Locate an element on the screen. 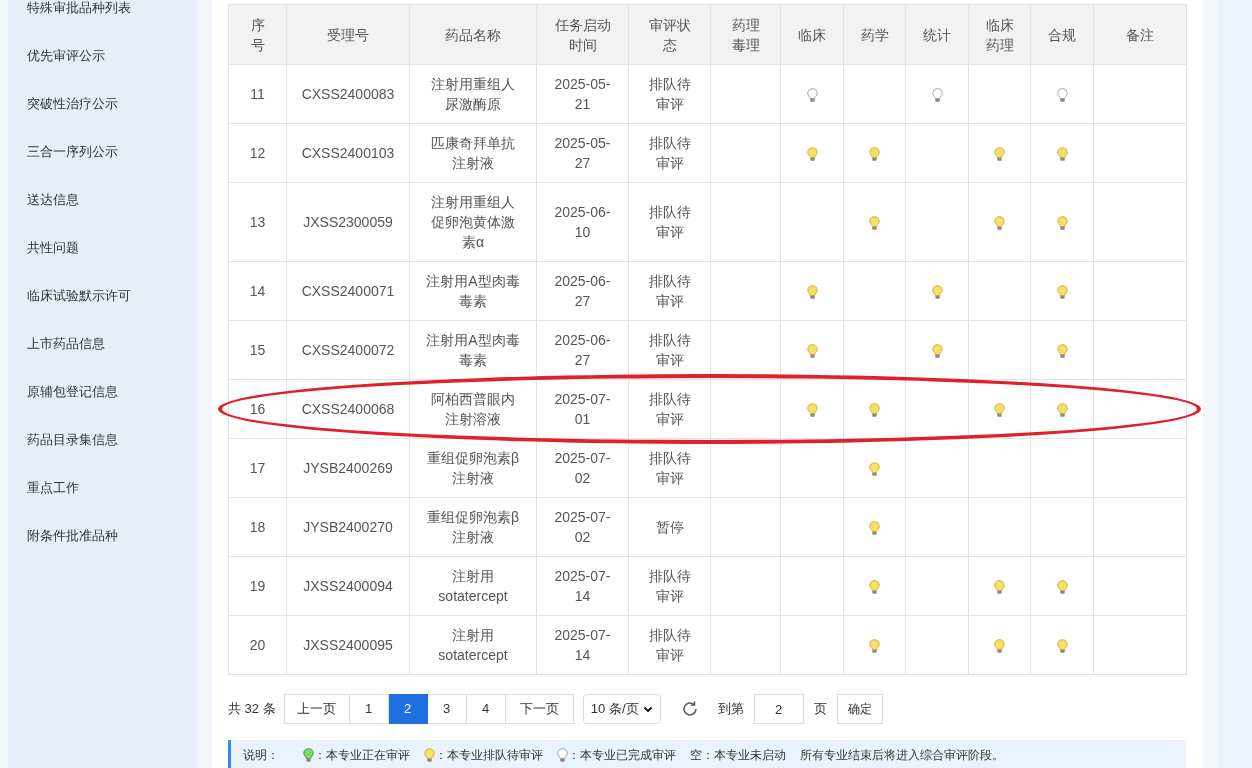 The height and width of the screenshot is (768, 1252). column-header: 序号 is located at coordinates (257, 34).